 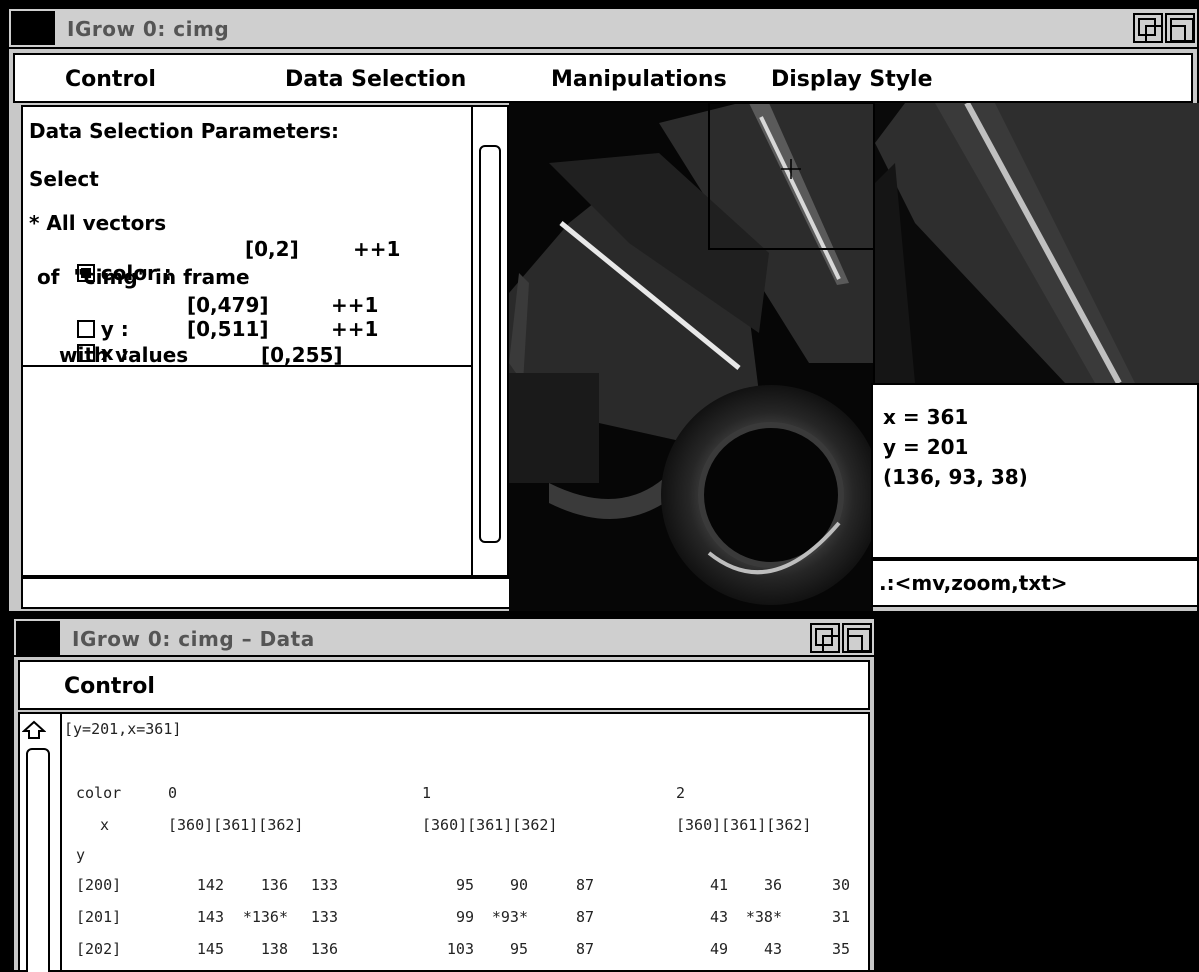 I want to click on data-header: [y=201,x=361], so click(x=123, y=729).